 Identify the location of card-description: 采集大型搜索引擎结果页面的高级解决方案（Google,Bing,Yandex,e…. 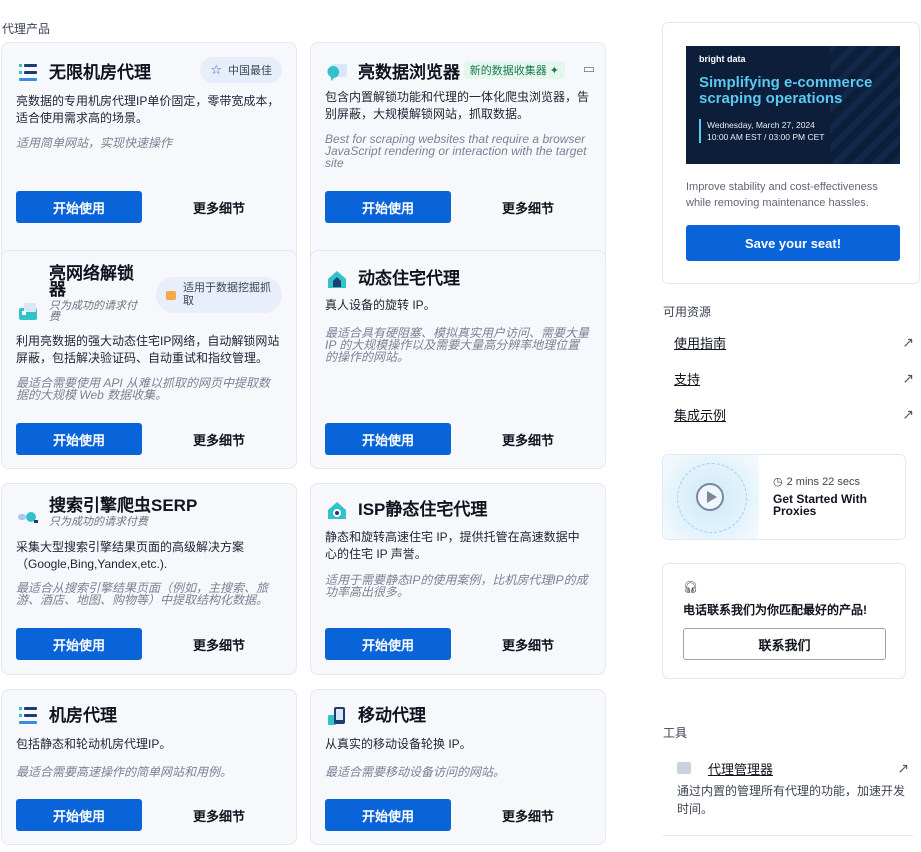
(130, 555).